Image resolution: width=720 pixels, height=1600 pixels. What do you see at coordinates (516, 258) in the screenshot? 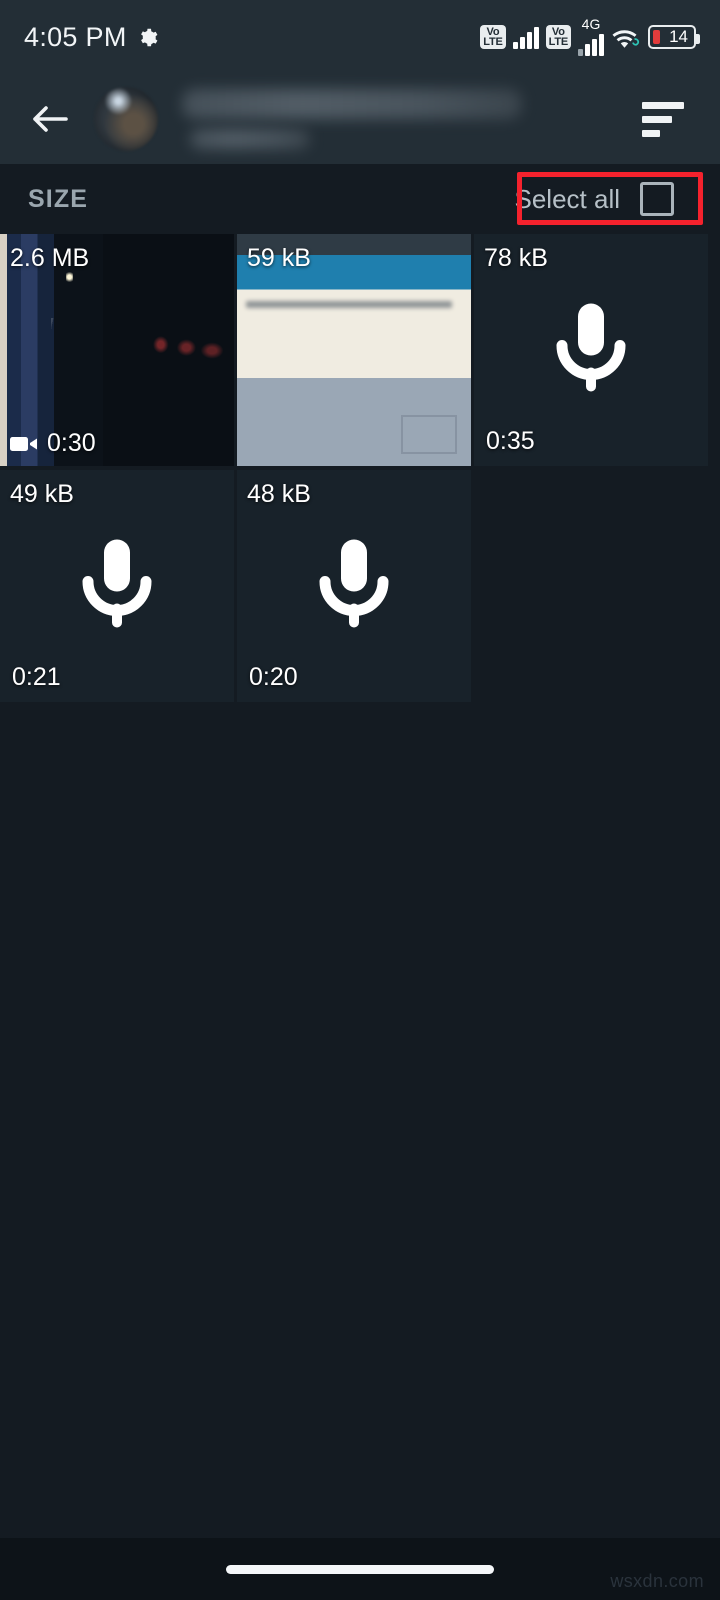
I see `media-size-label: 78 kB` at bounding box center [516, 258].